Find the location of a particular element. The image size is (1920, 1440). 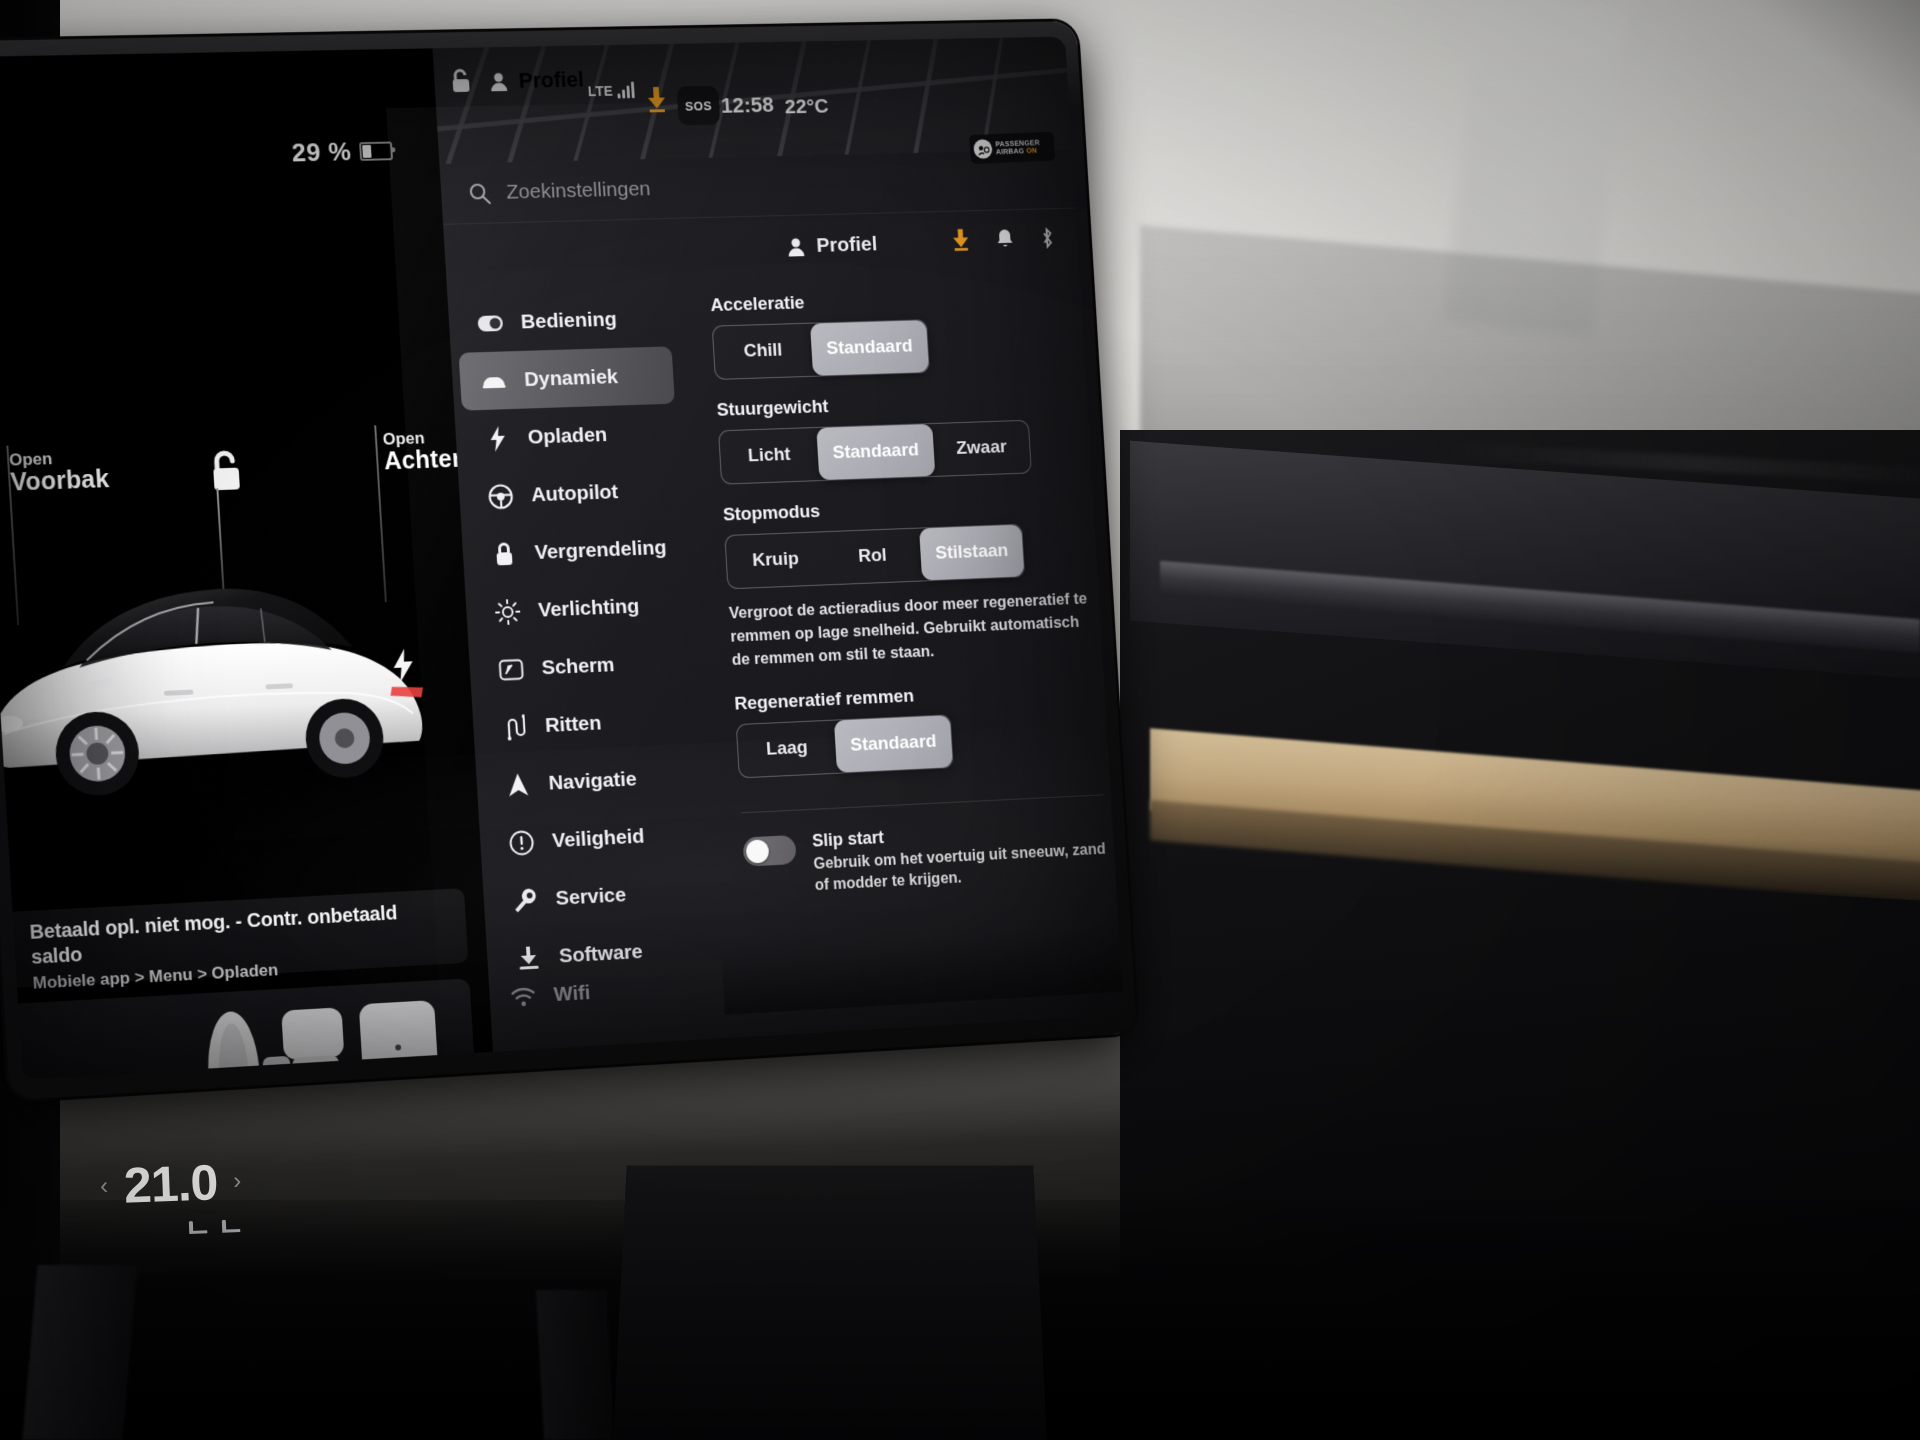

temperature-value: 21.0 is located at coordinates (170, 1184).